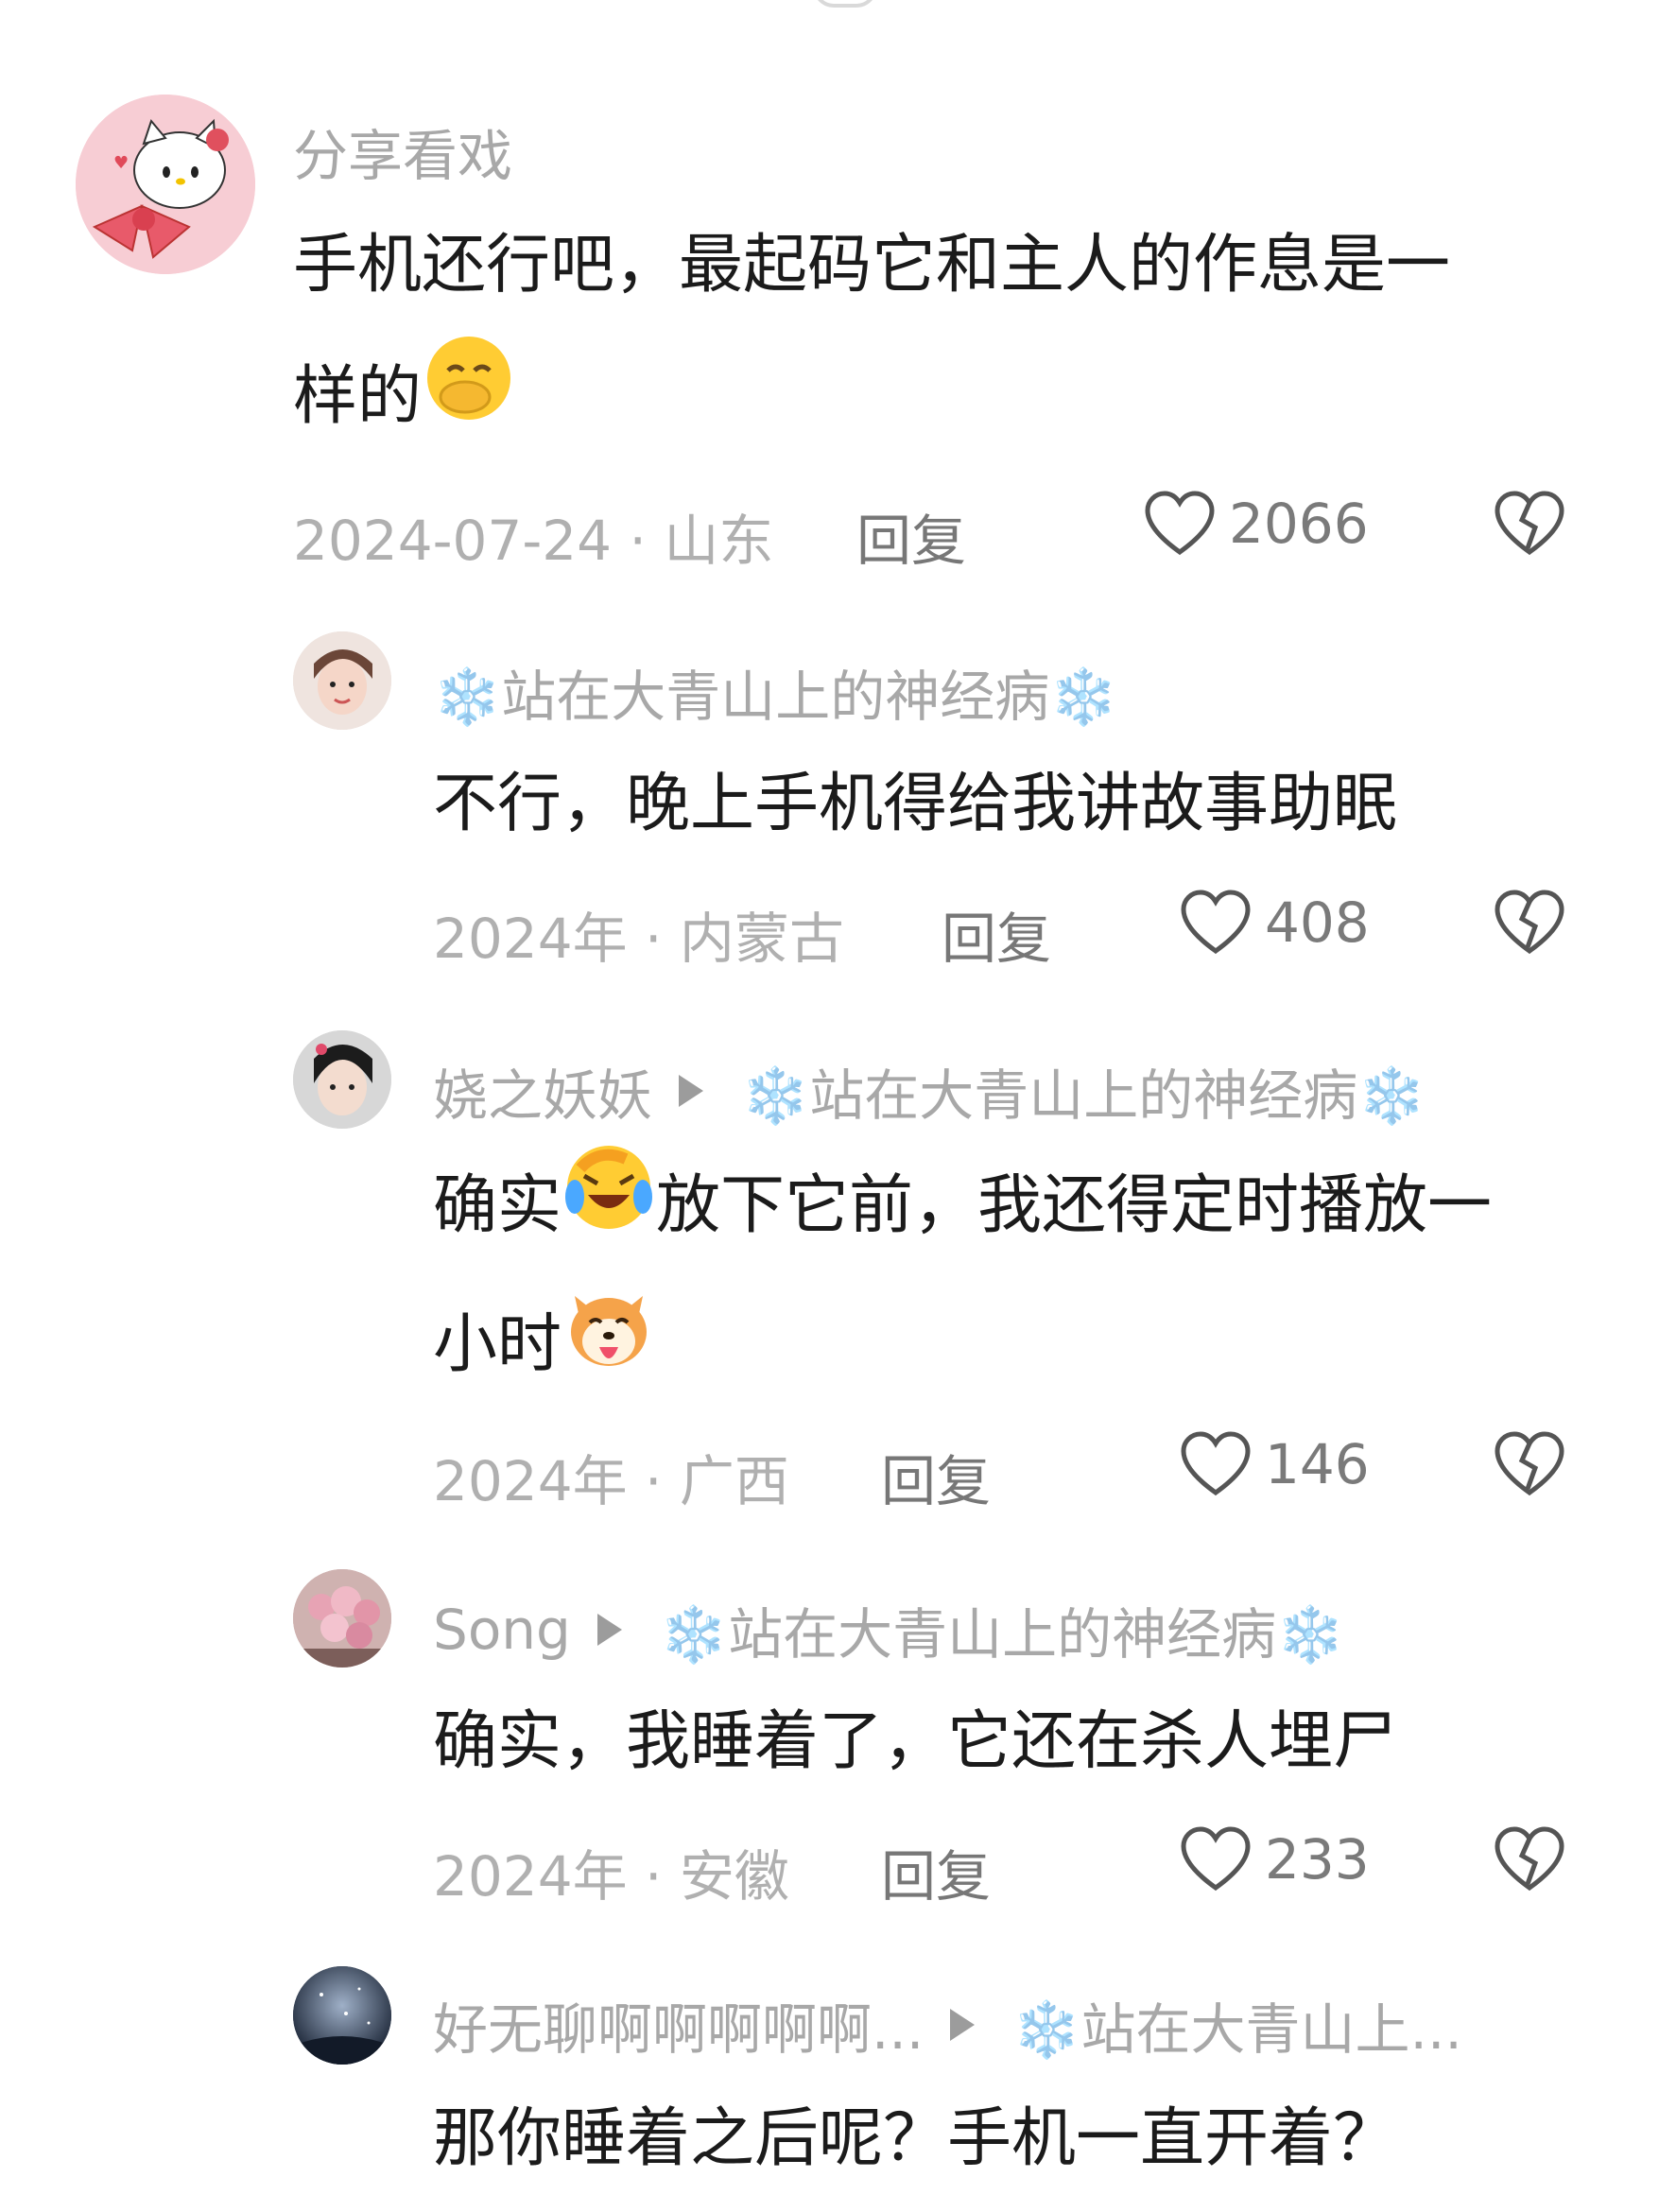 The height and width of the screenshot is (2212, 1659). I want to click on reply-text-line: 小时, so click(962, 1348).